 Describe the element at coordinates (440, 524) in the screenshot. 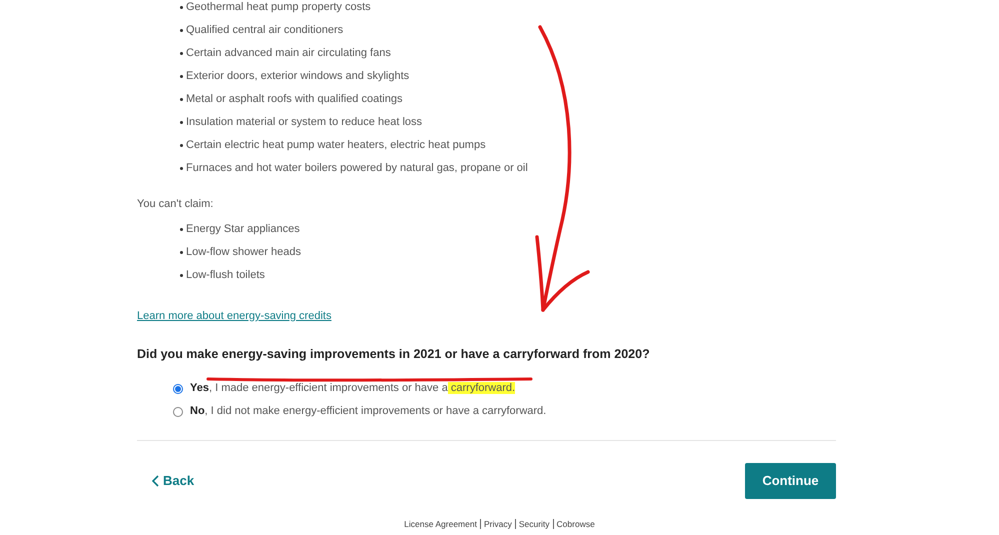

I see `footer-link: License Agreement` at that location.